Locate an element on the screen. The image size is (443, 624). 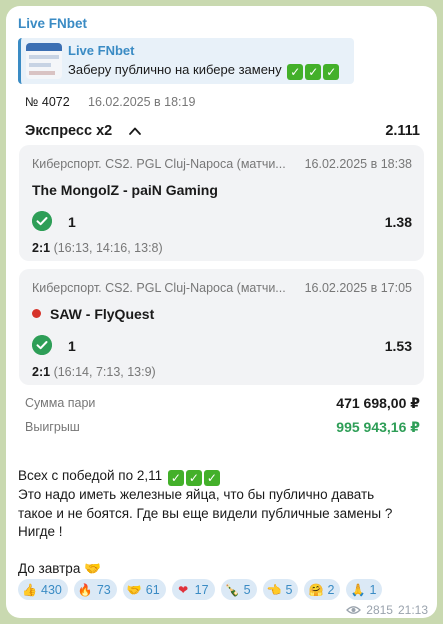
champagne-icon: 🍾 is located at coordinates (232, 589).